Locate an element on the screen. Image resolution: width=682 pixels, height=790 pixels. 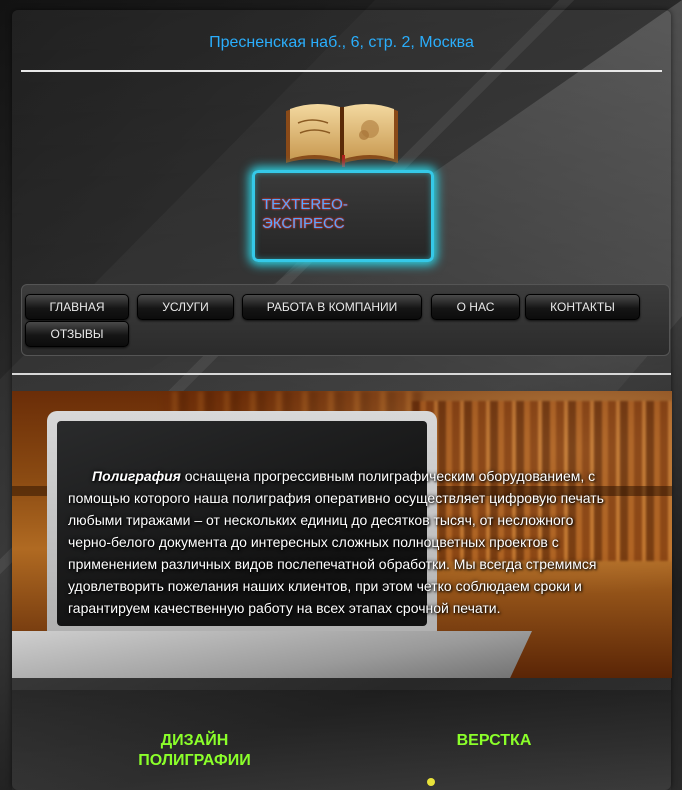
hero-lead-bold: Полиграфия is located at coordinates (136, 476).